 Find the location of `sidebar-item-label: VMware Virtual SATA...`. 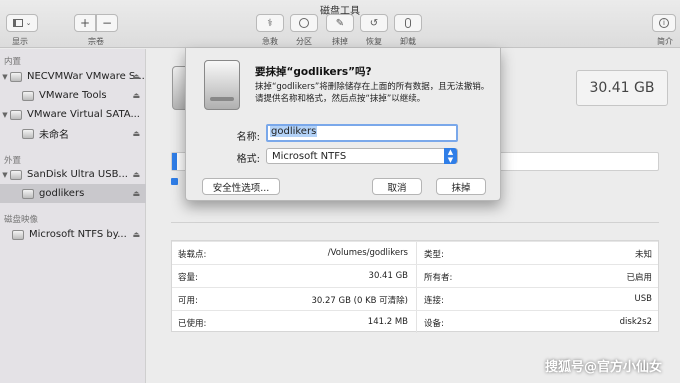

sidebar-item-label: VMware Virtual SATA... is located at coordinates (83, 114).